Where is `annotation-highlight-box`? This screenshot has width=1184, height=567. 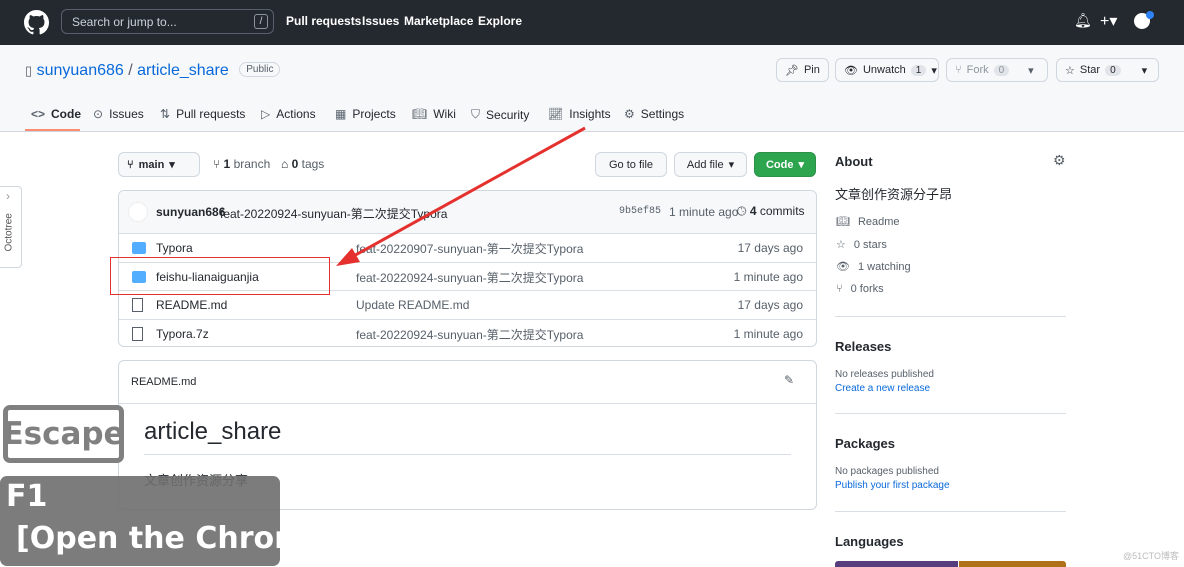 annotation-highlight-box is located at coordinates (220, 276).